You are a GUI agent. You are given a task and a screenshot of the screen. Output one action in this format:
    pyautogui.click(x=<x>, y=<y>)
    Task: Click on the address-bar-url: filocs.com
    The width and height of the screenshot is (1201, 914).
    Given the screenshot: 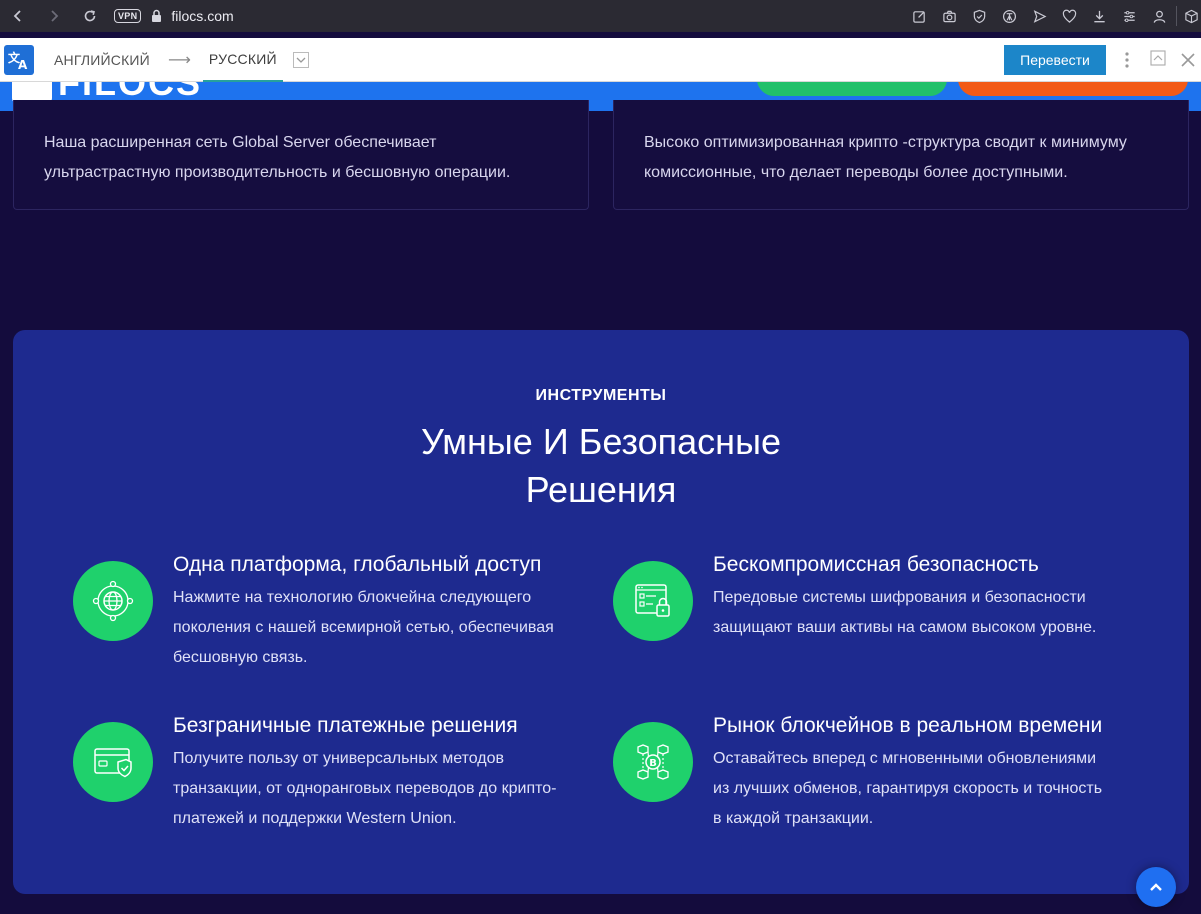 What is the action you would take?
    pyautogui.click(x=202, y=16)
    